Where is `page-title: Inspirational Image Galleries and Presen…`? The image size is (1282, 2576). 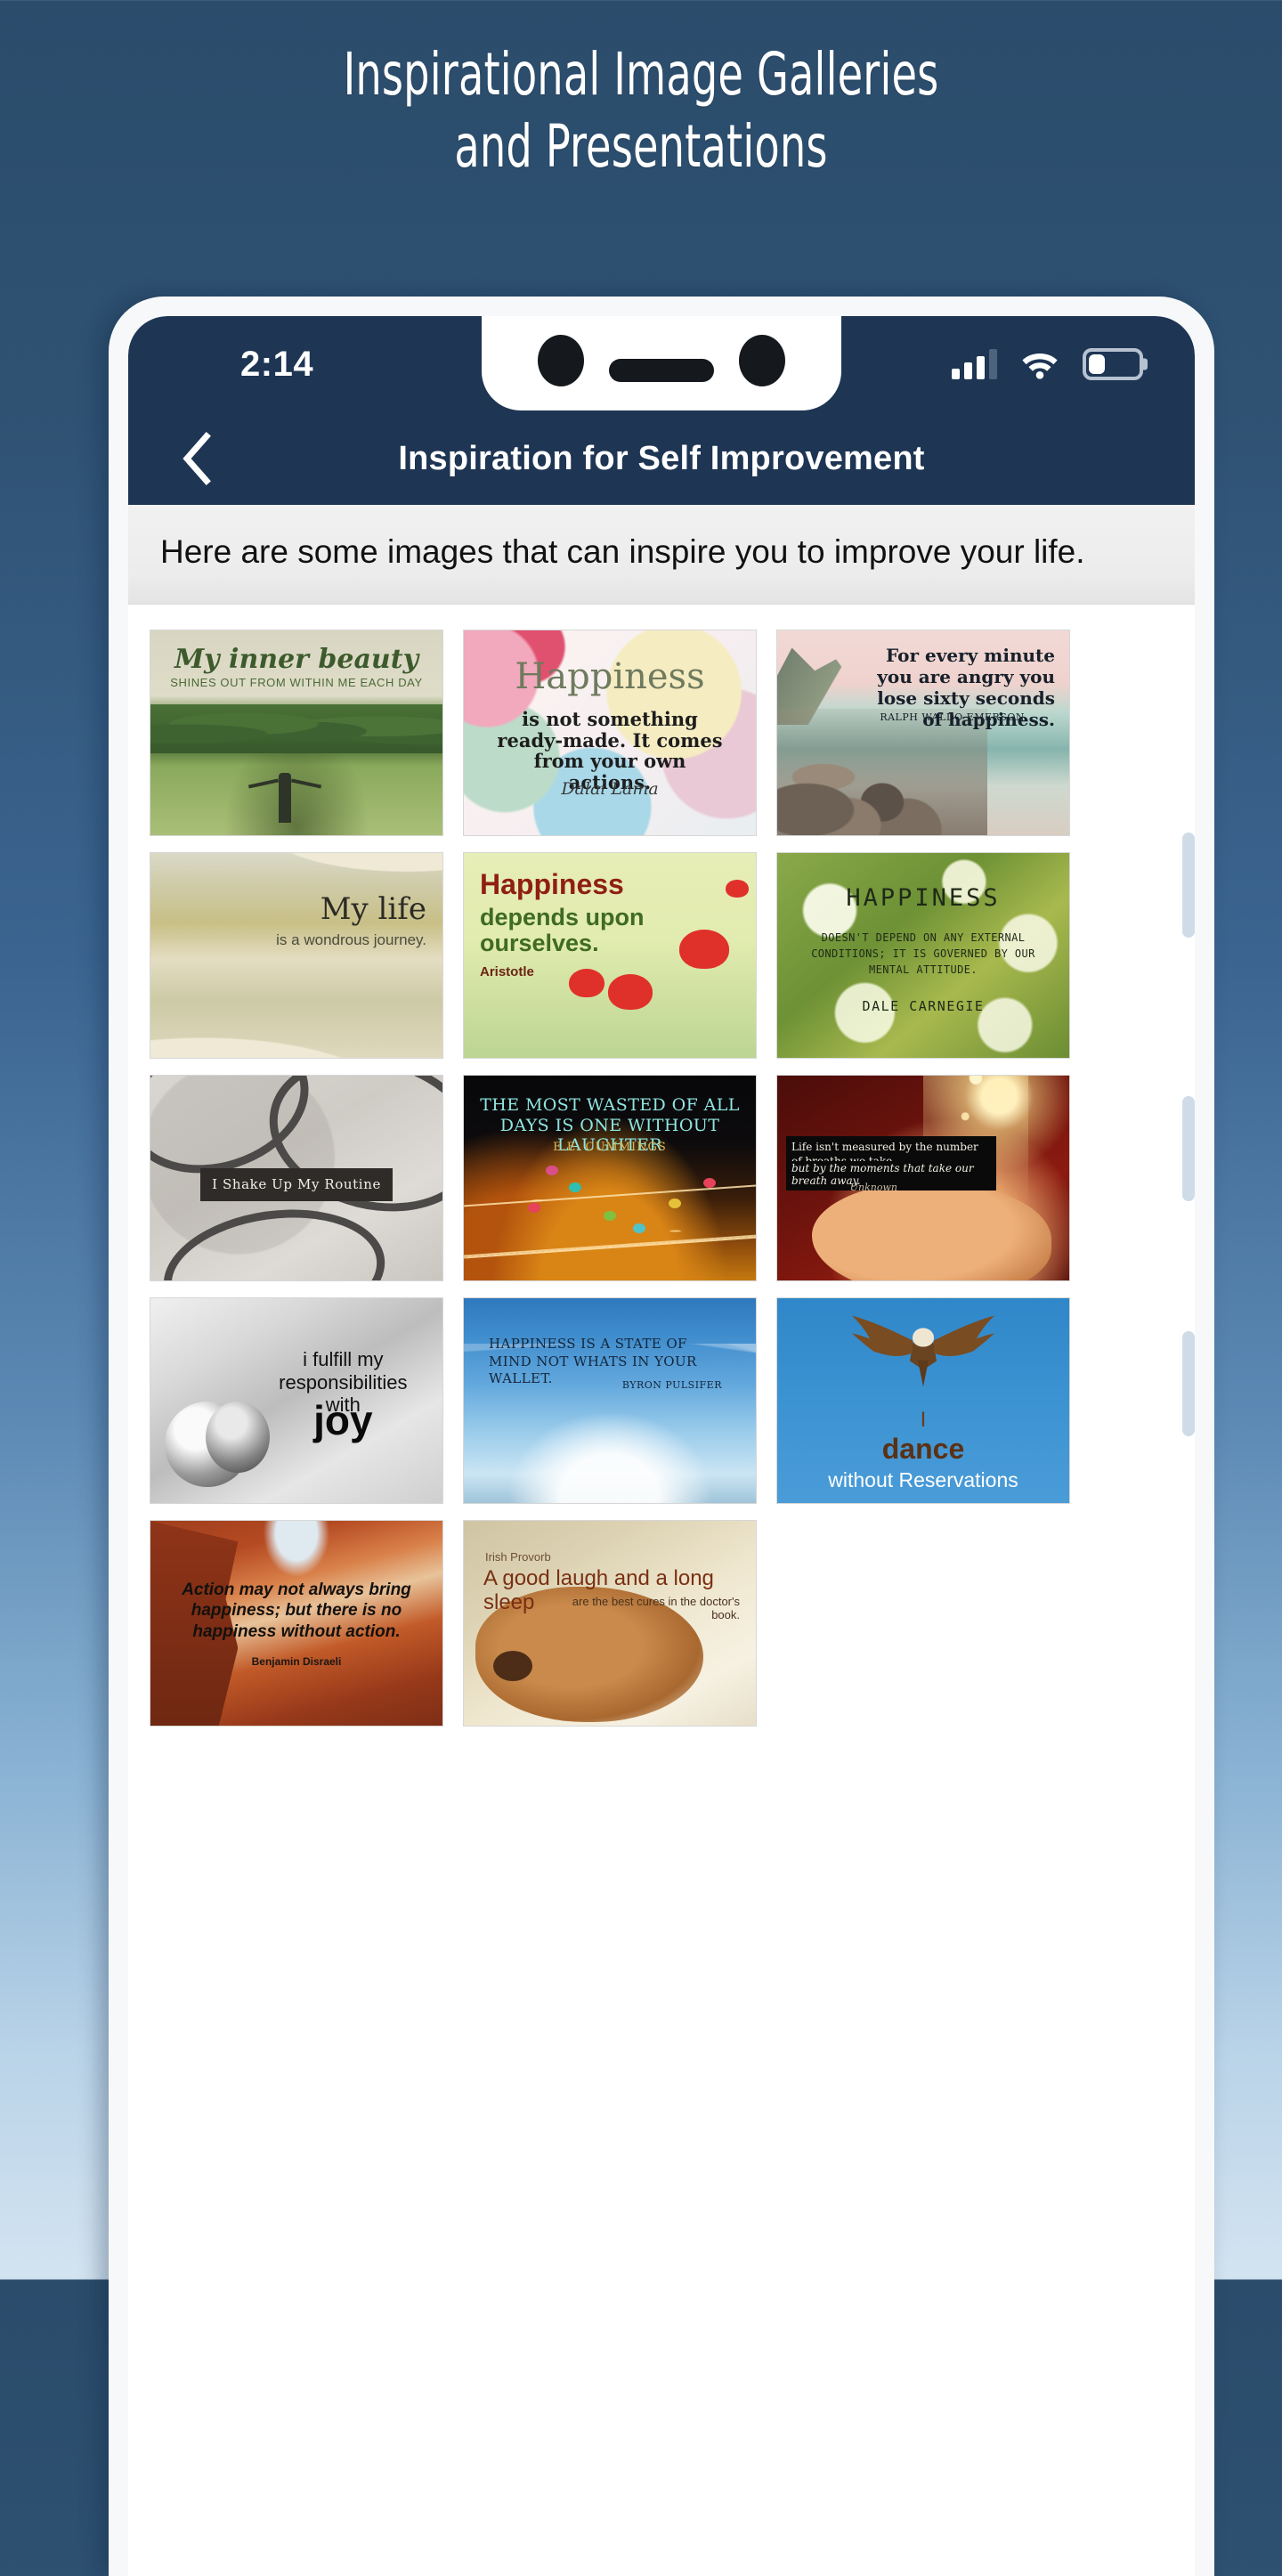 page-title: Inspirational Image Galleries and Presen… is located at coordinates (640, 111).